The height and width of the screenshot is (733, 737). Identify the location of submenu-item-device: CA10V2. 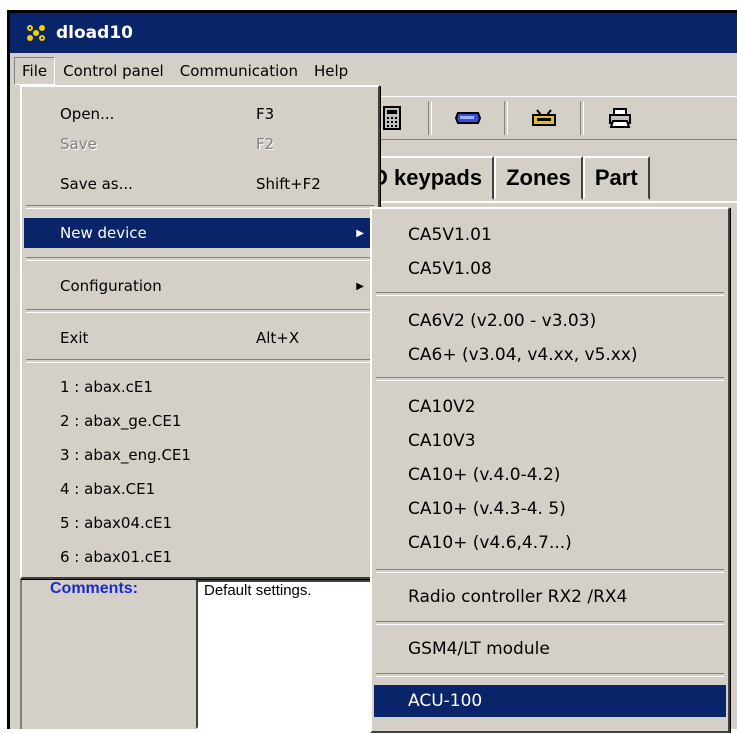
(550, 407).